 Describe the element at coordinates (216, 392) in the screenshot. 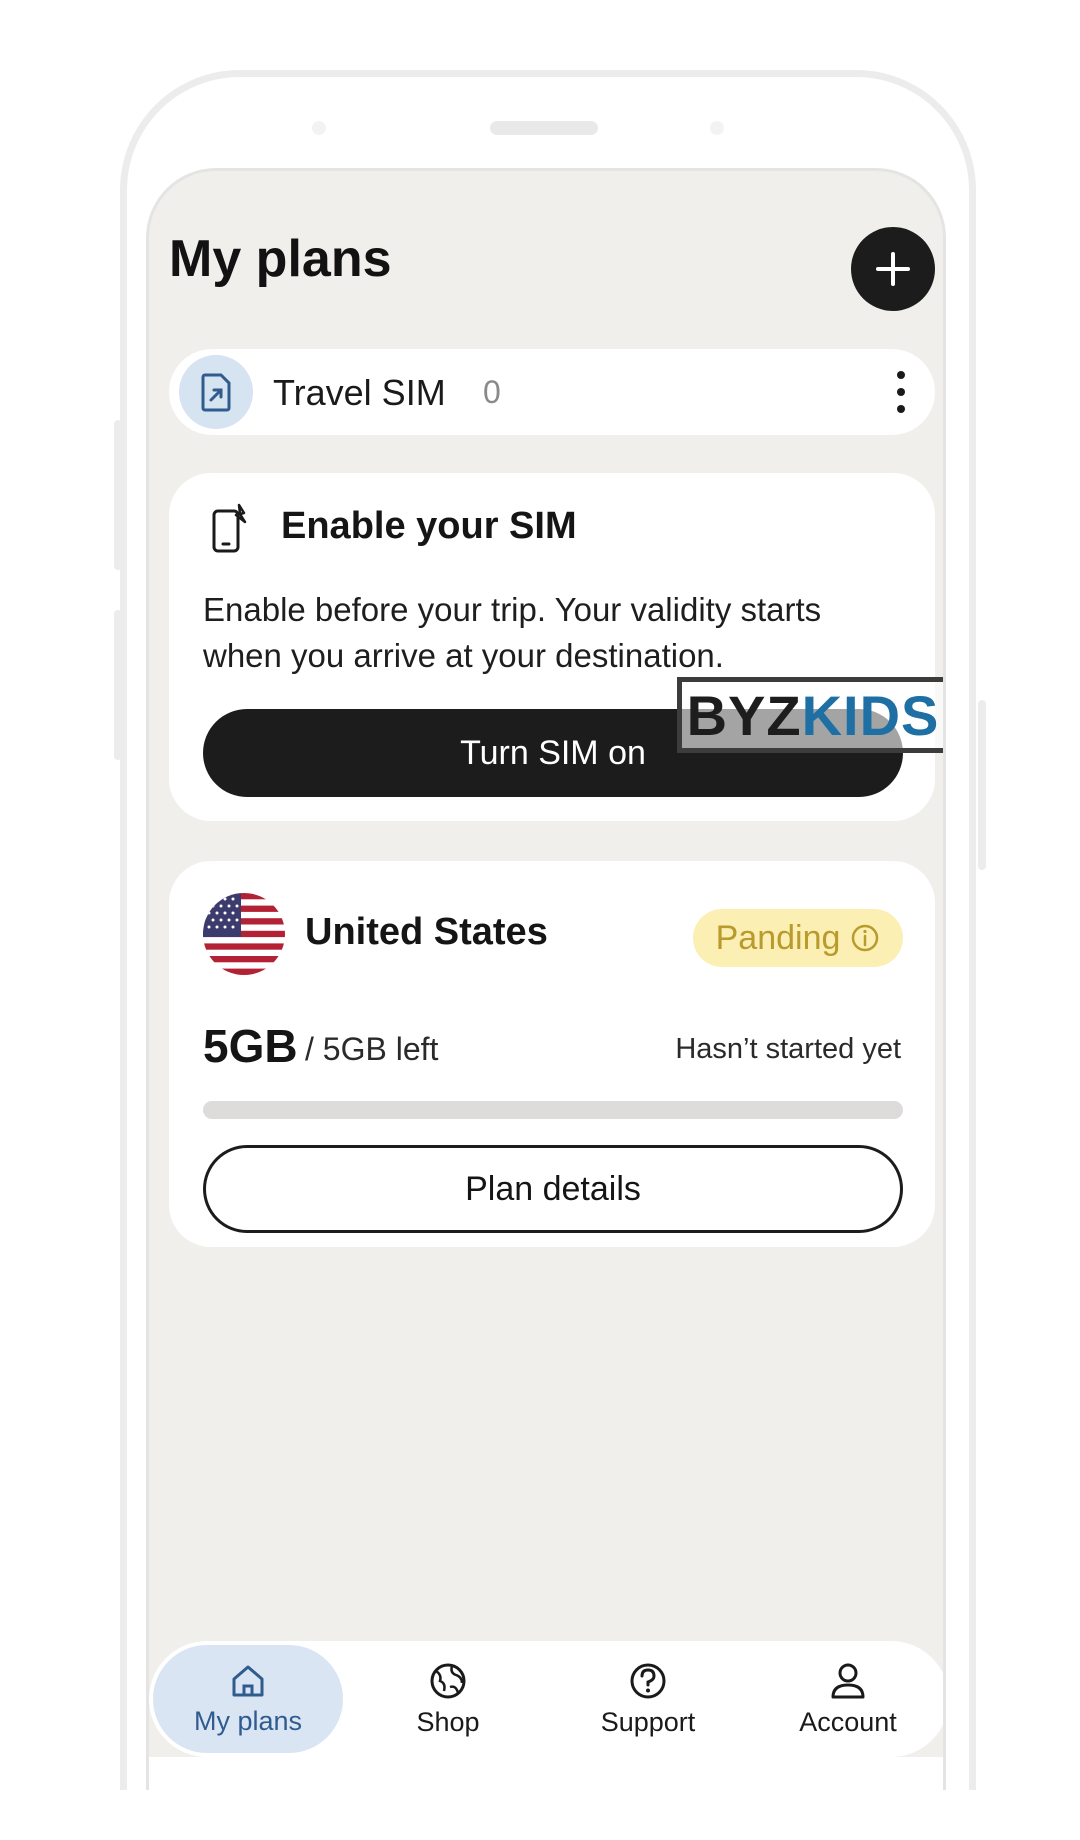

I see `sim-card-icon` at that location.